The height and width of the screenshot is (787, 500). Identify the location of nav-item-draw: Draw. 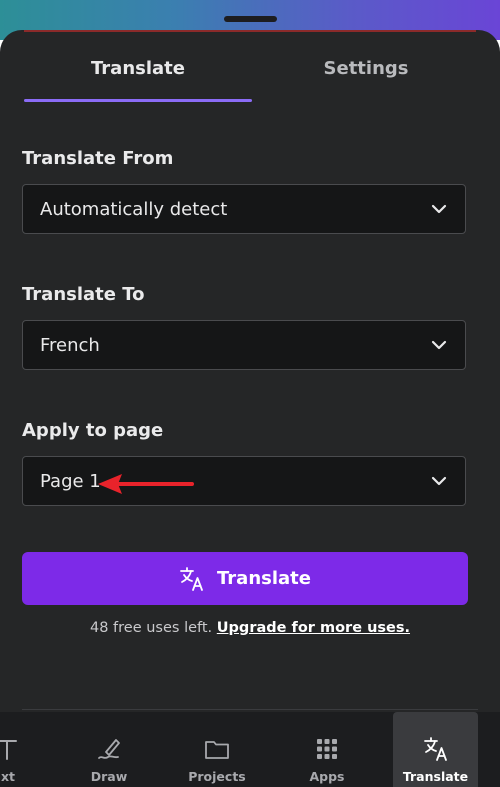
(109, 749).